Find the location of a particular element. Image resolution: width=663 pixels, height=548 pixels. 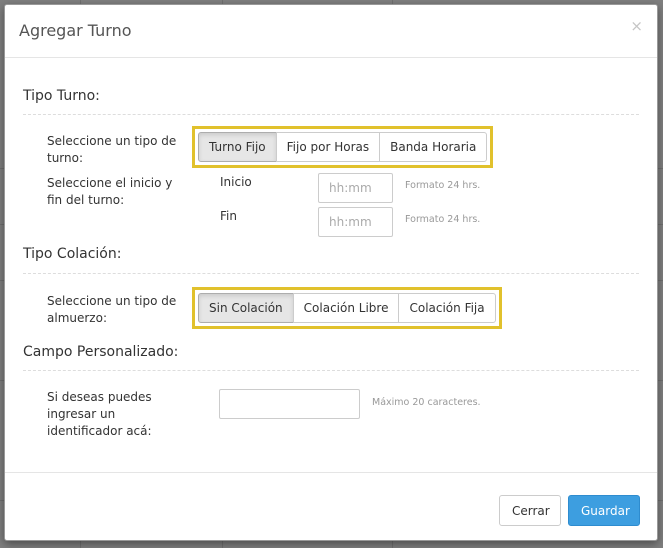

modal-title: Agregar Turno is located at coordinates (75, 30).